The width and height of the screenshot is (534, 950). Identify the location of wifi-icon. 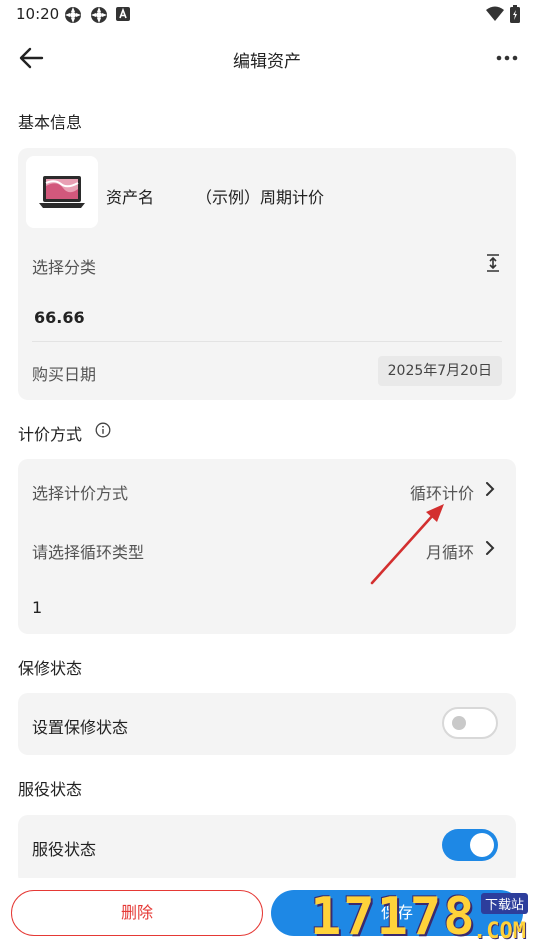
(495, 13).